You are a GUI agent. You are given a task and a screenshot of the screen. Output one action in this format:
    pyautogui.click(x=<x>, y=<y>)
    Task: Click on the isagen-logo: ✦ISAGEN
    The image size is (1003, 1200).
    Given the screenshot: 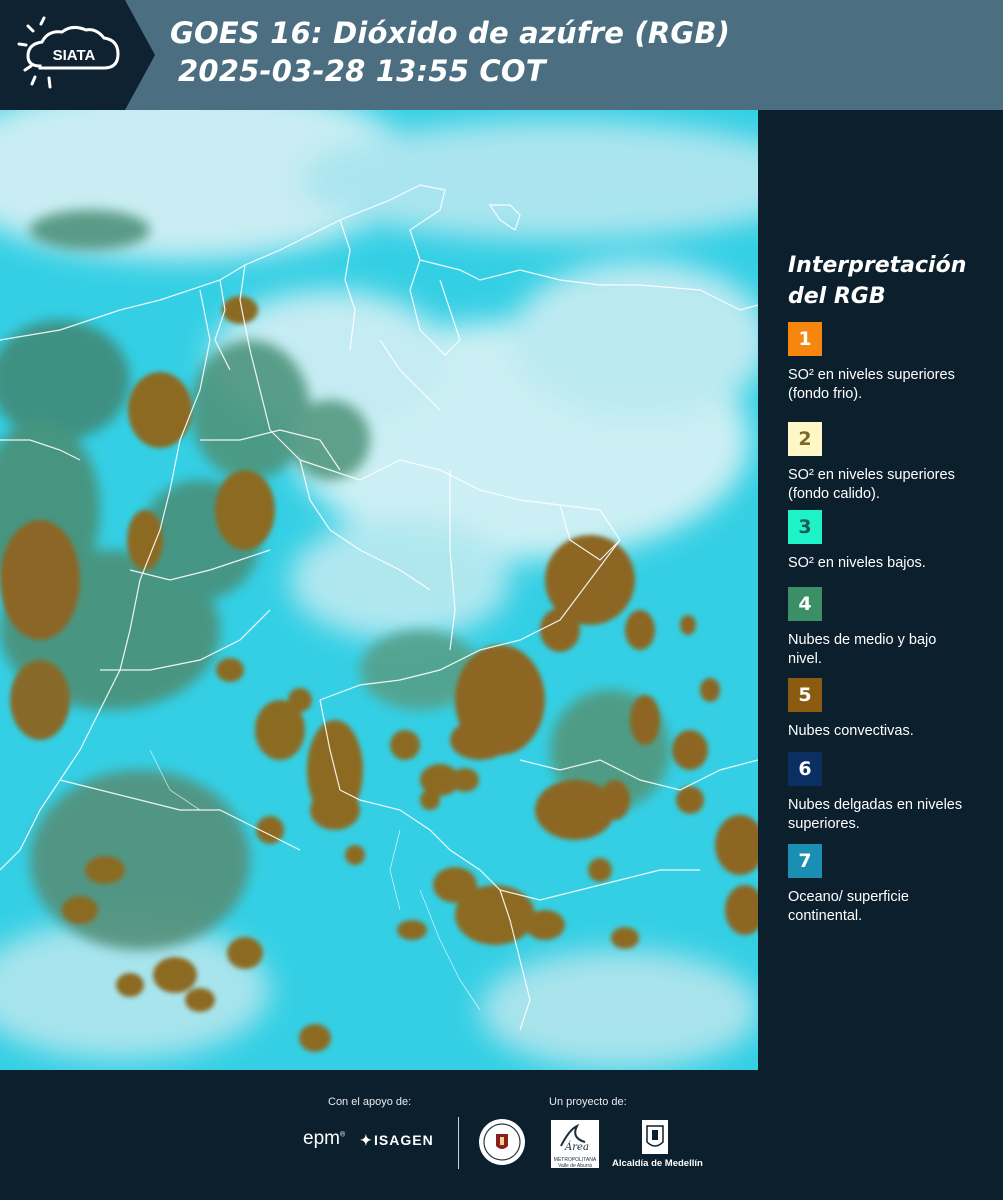 What is the action you would take?
    pyautogui.click(x=397, y=1140)
    